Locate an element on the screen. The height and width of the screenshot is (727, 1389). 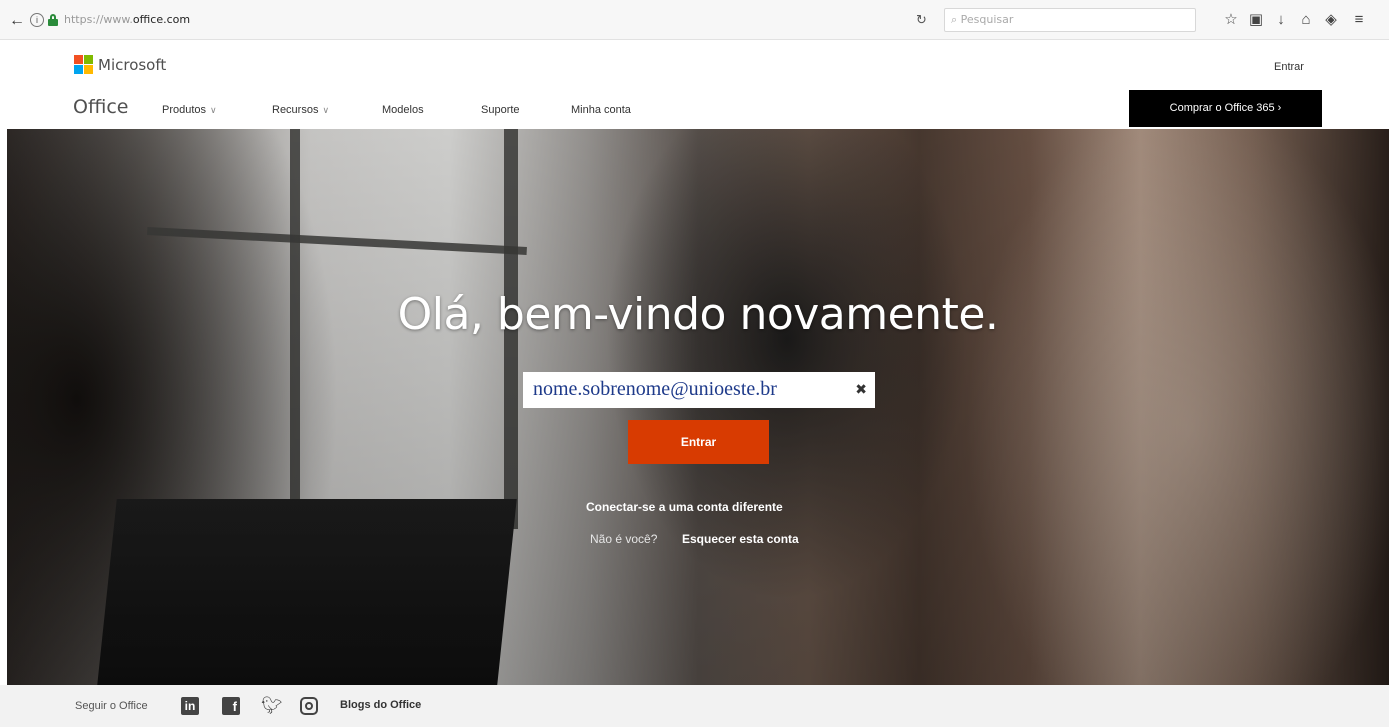
url-prefix: https://www. is located at coordinates (98, 19).